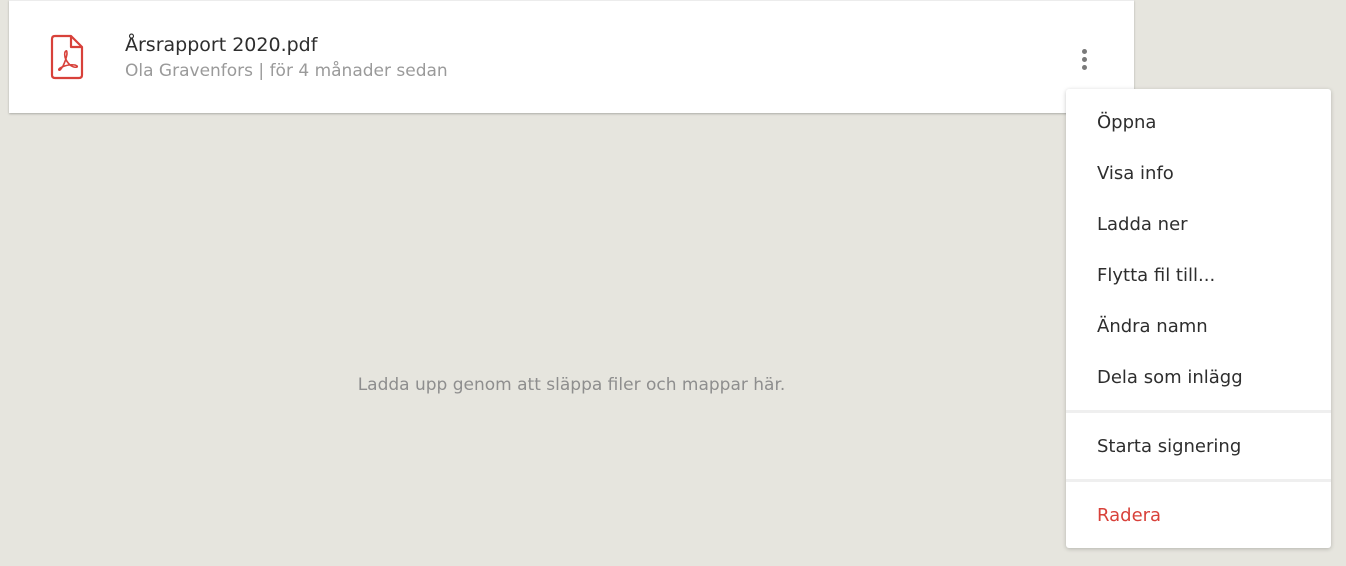  Describe the element at coordinates (286, 71) in the screenshot. I see `file-meta: Ola Gravenfors | för 4 månader sedan` at that location.